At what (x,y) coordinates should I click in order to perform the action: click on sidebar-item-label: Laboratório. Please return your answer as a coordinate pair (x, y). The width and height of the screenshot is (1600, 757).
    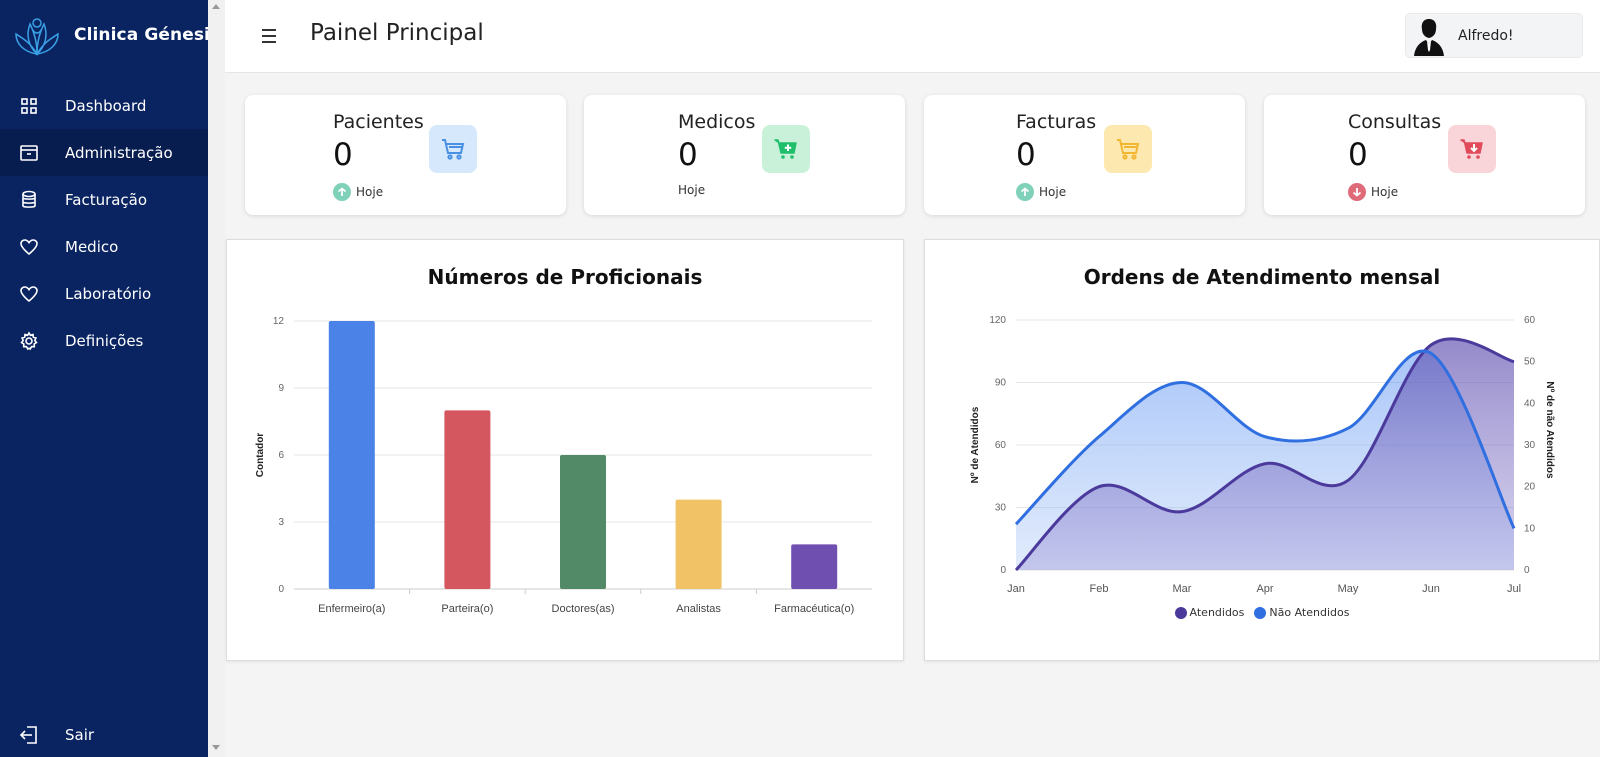
    Looking at the image, I should click on (108, 293).